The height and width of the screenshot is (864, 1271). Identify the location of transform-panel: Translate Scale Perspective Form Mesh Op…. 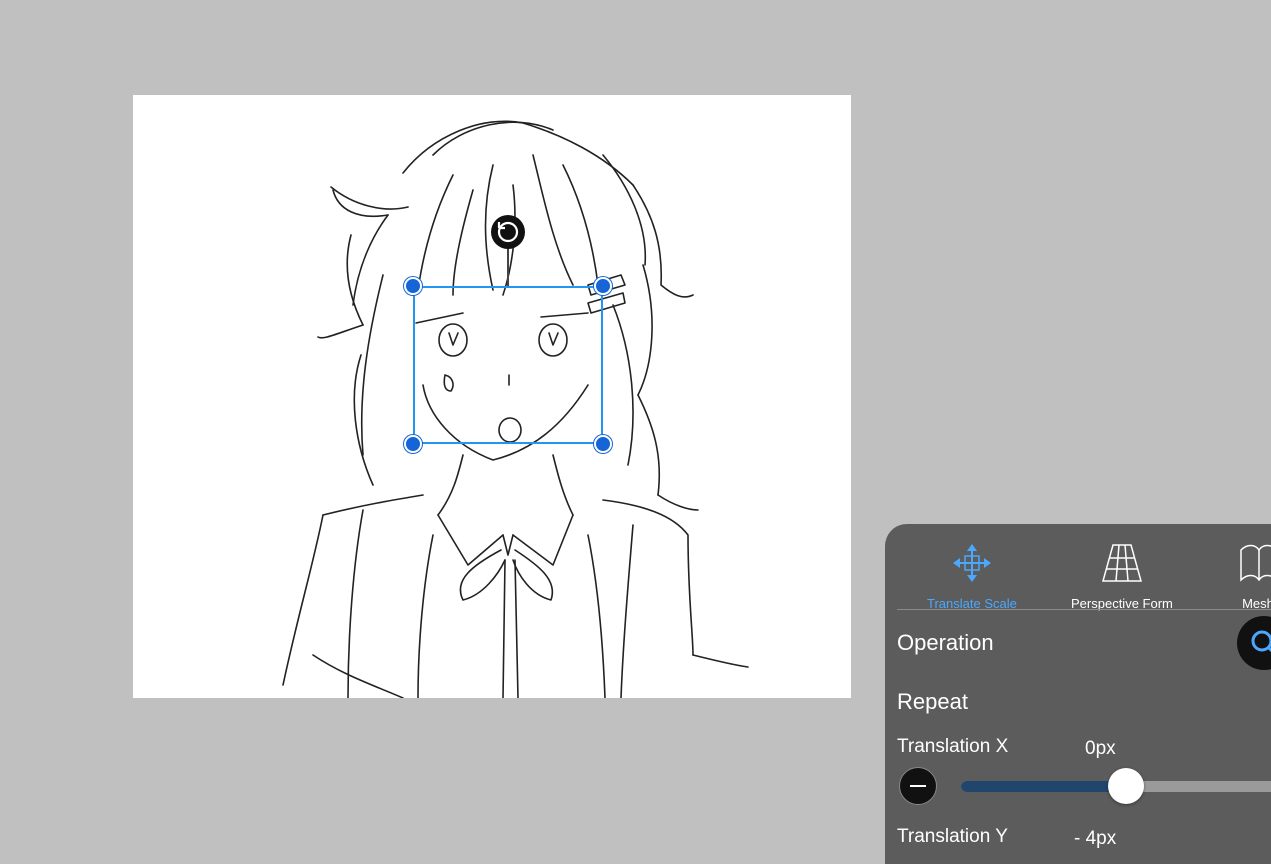
(1078, 694).